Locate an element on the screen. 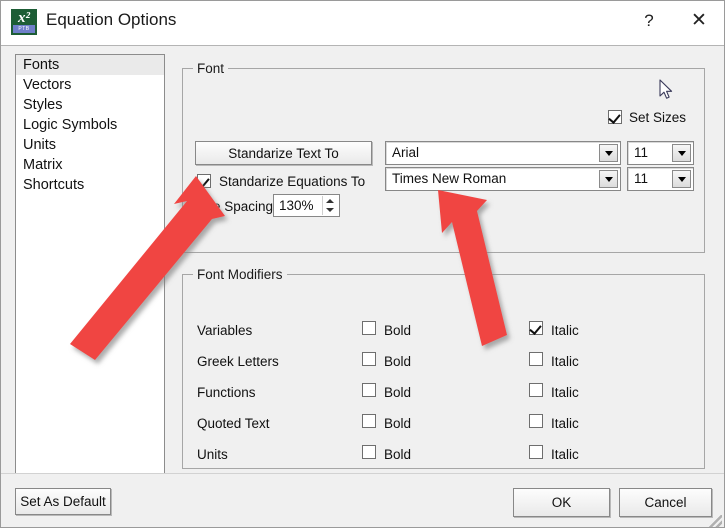 The width and height of the screenshot is (725, 528). sidebar-item-logic-symbols: Logic Symbols is located at coordinates (90, 125).